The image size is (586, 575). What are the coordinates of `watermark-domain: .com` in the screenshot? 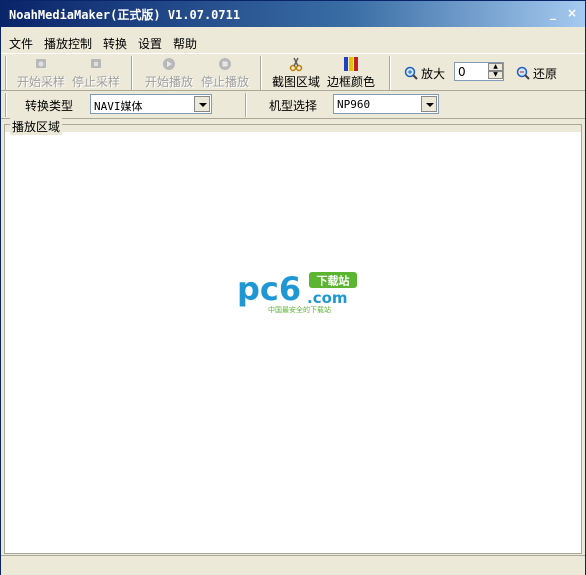 It's located at (327, 298).